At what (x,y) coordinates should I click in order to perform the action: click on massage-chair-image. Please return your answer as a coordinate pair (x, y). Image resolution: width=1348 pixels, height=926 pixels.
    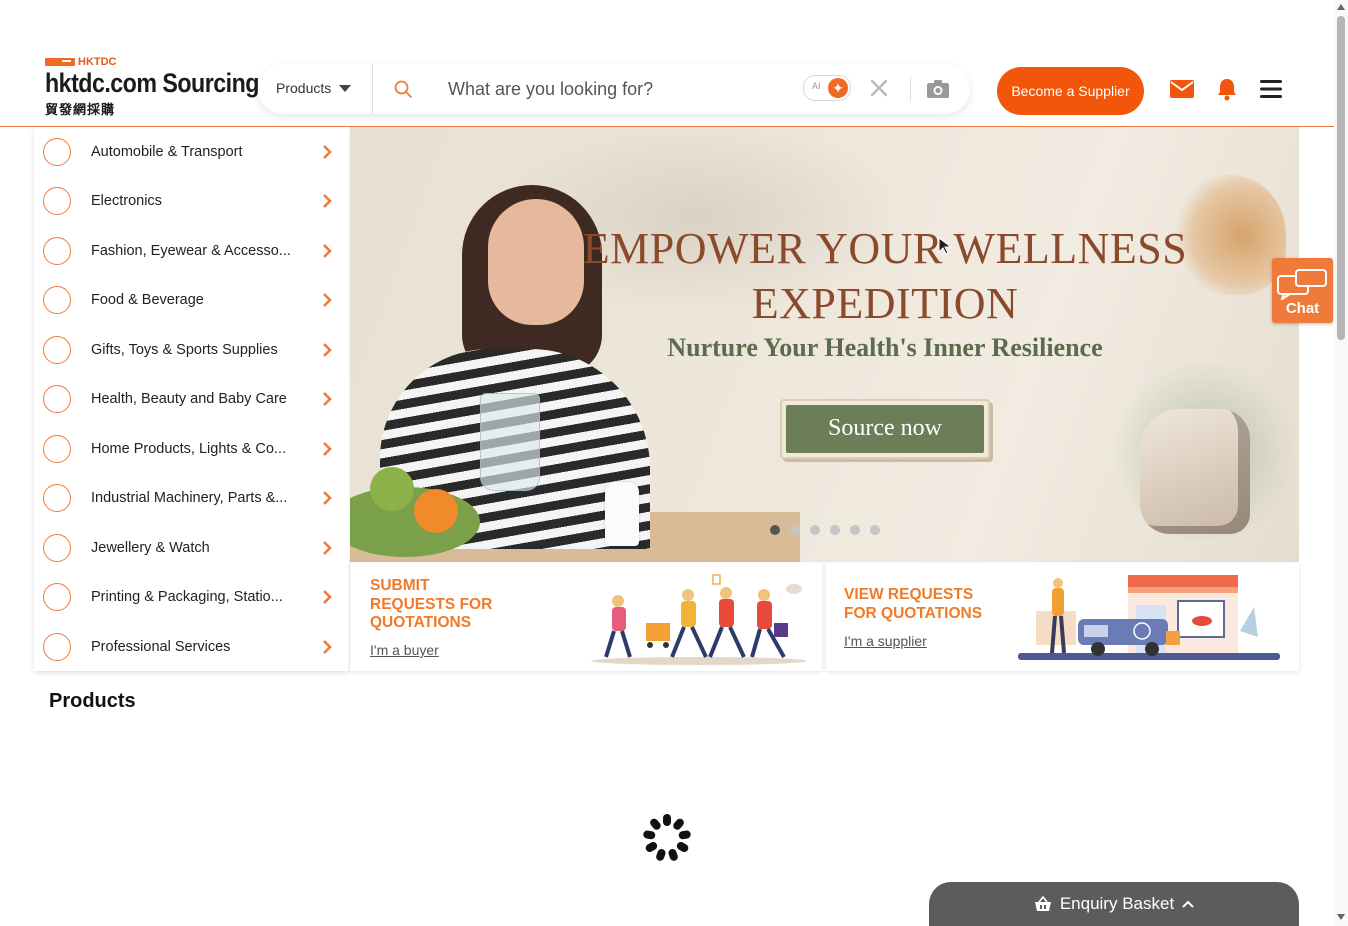
    Looking at the image, I should click on (1195, 471).